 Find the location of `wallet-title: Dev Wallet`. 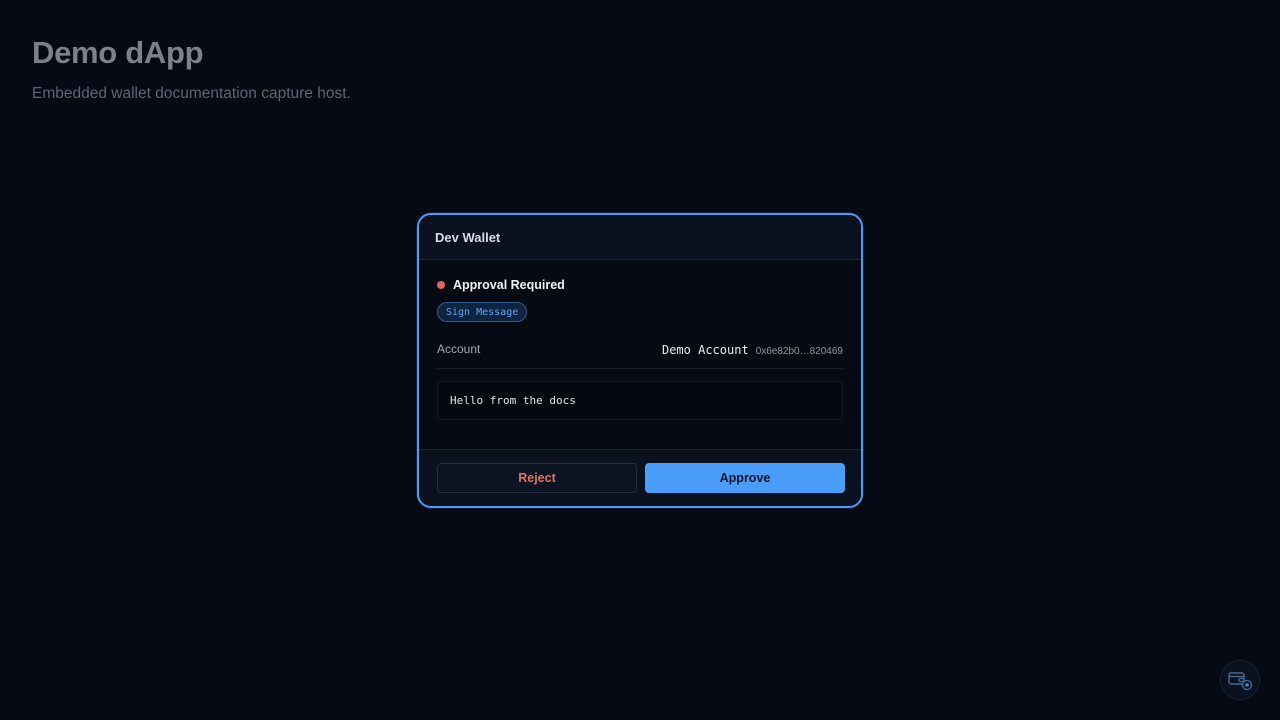

wallet-title: Dev Wallet is located at coordinates (468, 237).